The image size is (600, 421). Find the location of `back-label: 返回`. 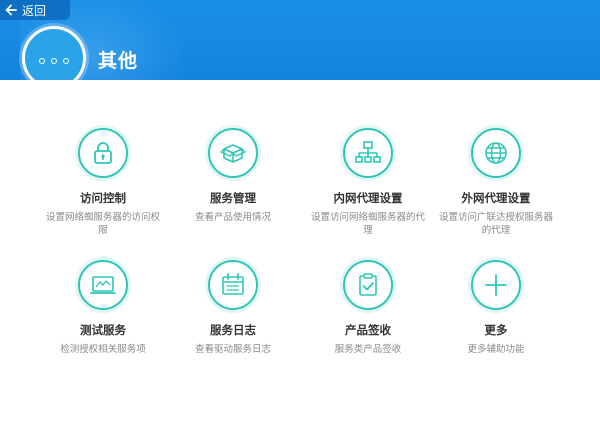

back-label: 返回 is located at coordinates (34, 10).